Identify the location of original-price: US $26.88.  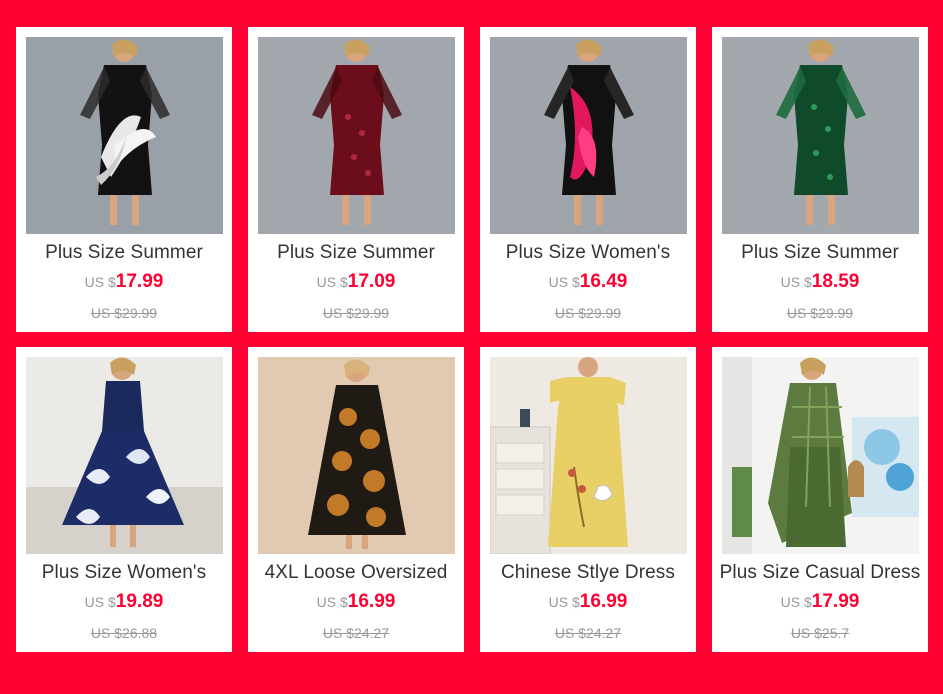
(124, 633).